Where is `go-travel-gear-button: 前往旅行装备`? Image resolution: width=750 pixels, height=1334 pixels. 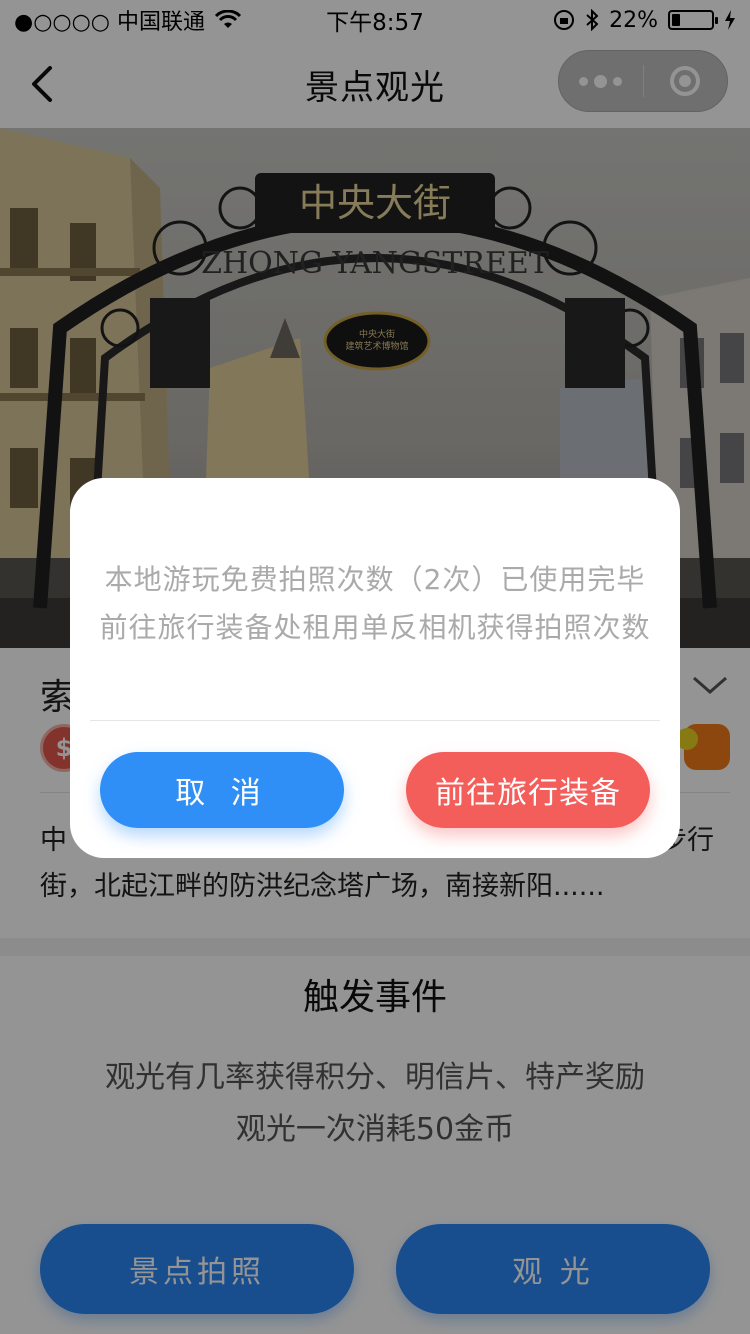 go-travel-gear-button: 前往旅行装备 is located at coordinates (528, 790).